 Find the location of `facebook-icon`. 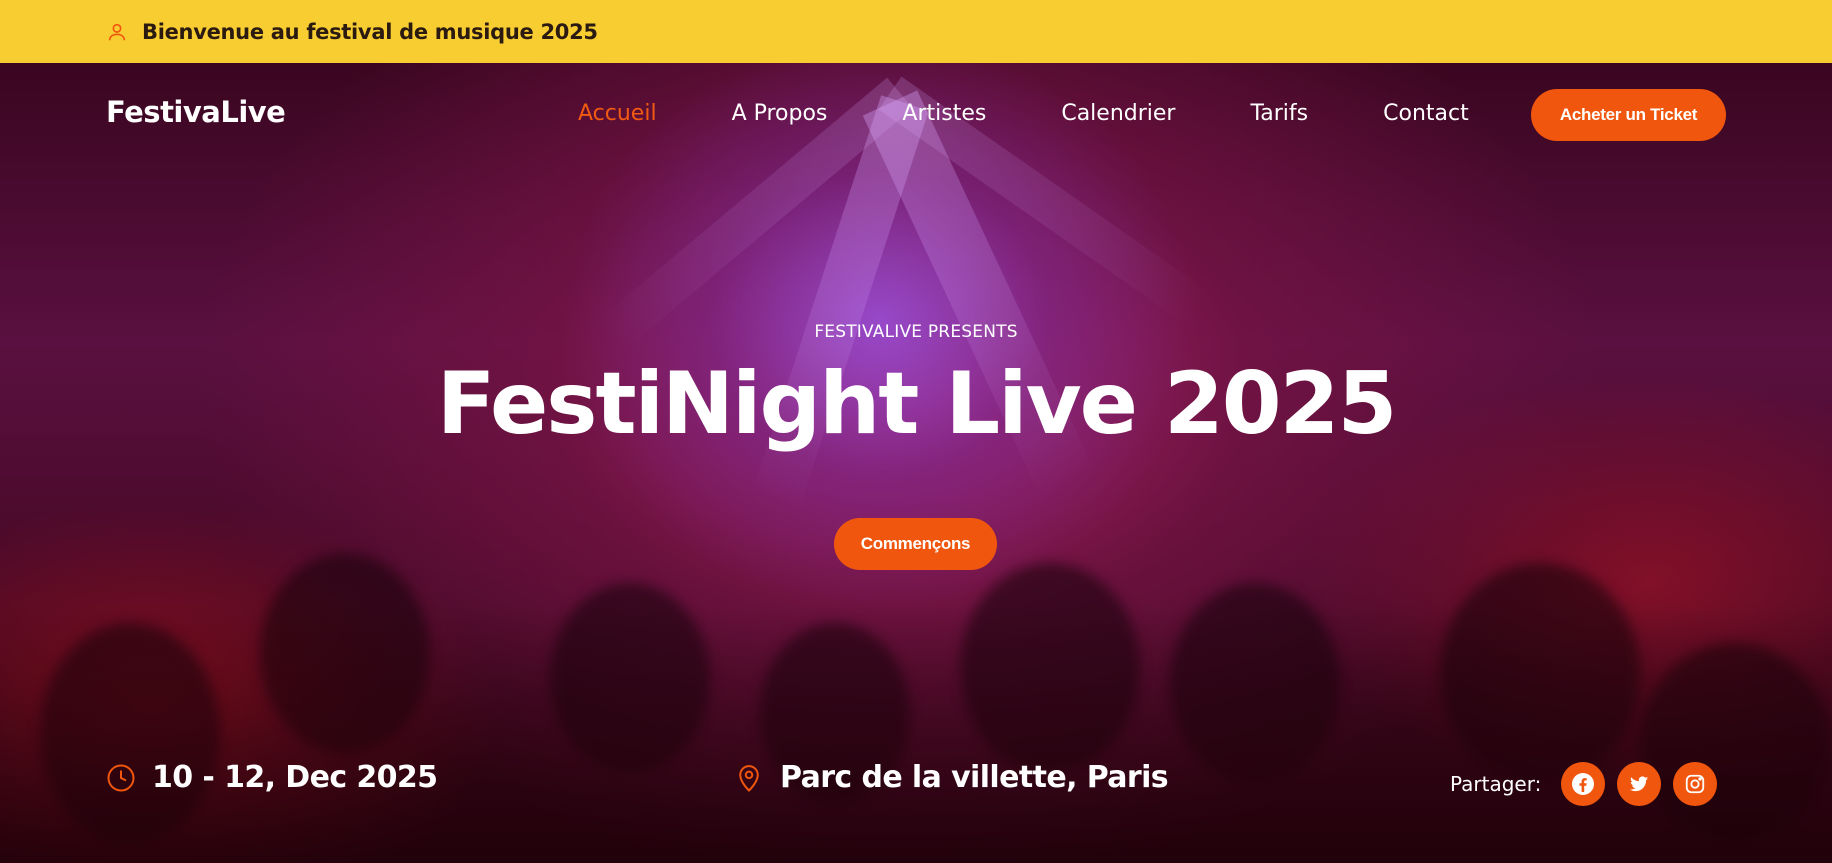

facebook-icon is located at coordinates (1583, 784).